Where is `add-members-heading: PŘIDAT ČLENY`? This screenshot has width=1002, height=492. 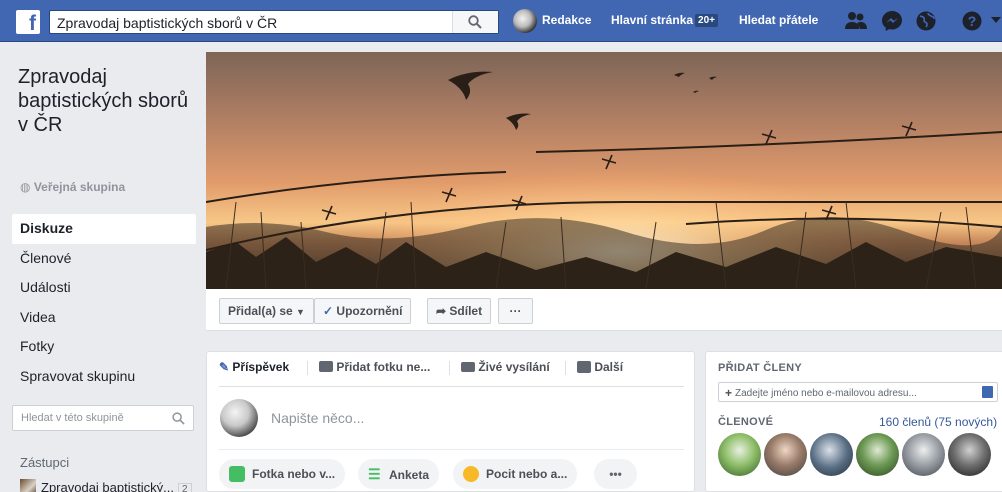
add-members-heading: PŘIDAT ČLENY is located at coordinates (760, 368).